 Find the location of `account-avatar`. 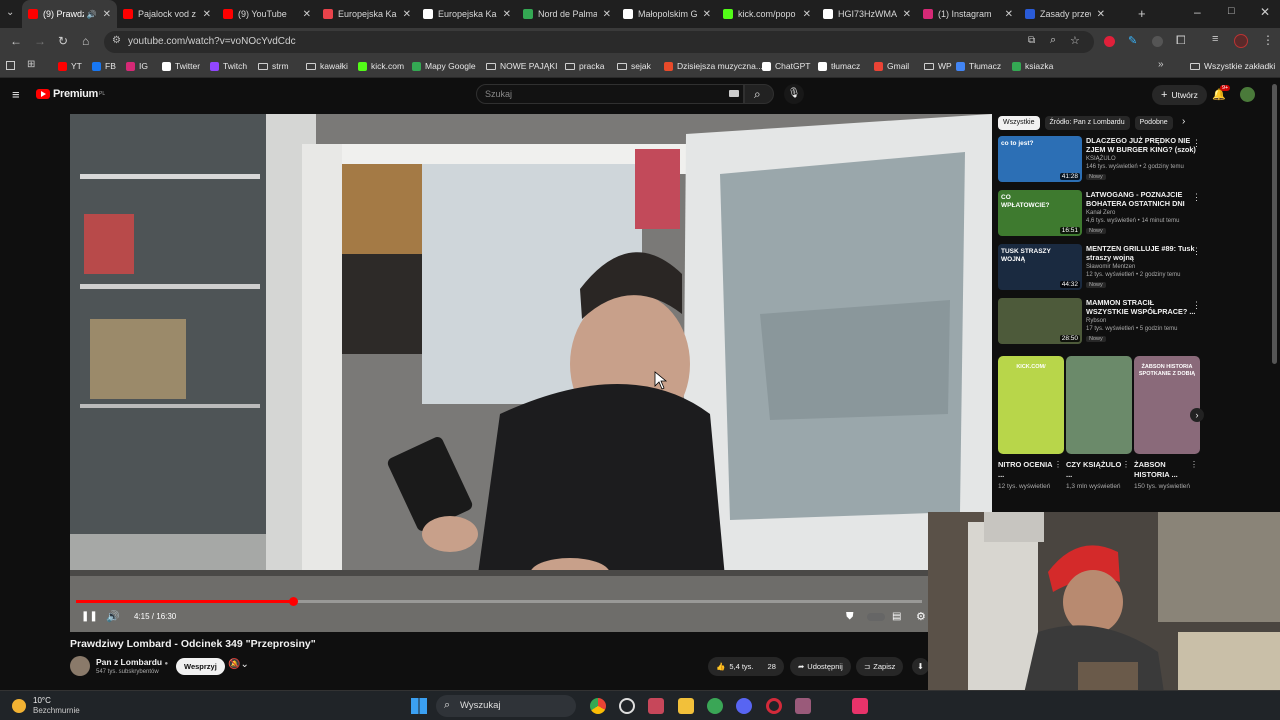

account-avatar is located at coordinates (1247, 94).